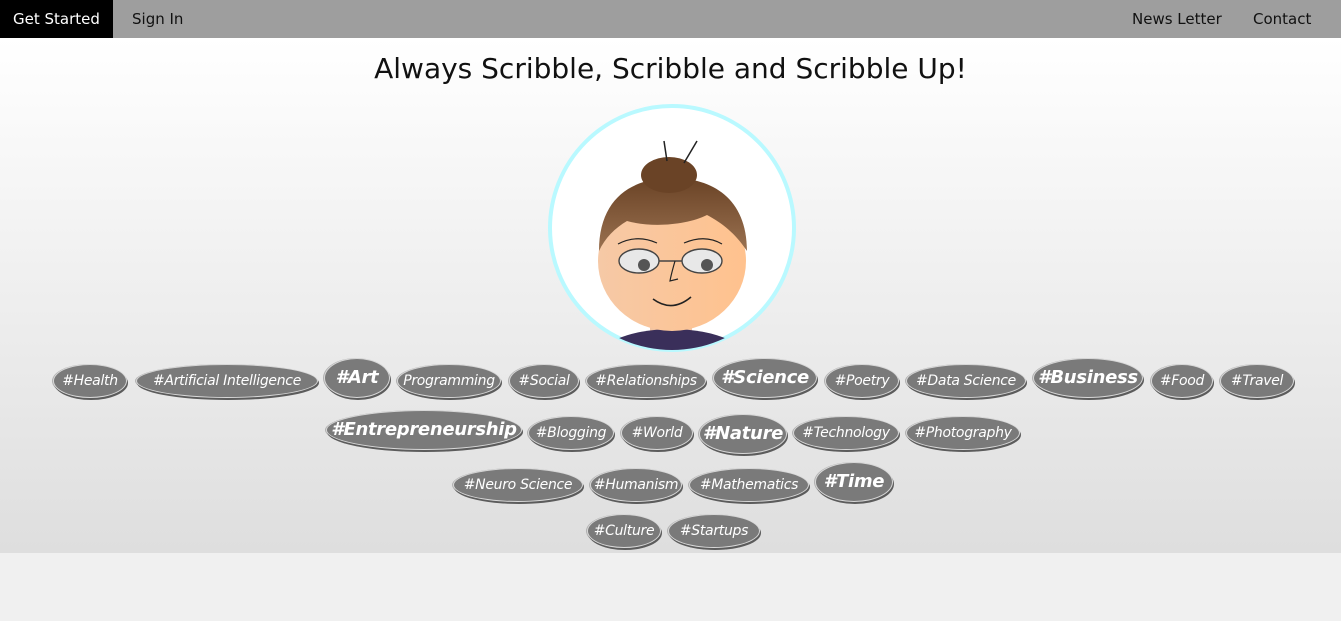  Describe the element at coordinates (227, 381) in the screenshot. I see `tag-pill: #Artificial Intelligence` at that location.